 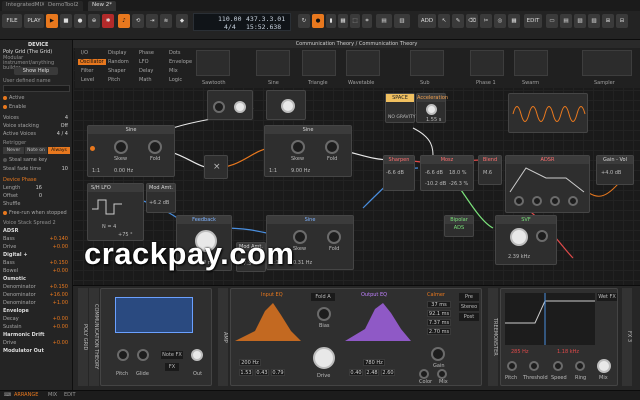 I want to click on acceleration-module: Acceleration 1.55 s, so click(x=432, y=108).